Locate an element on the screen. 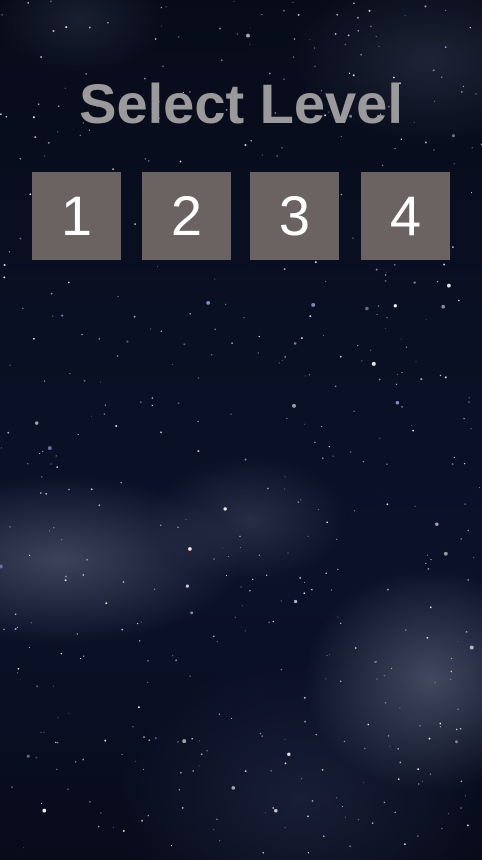 The image size is (482, 860). level-4-button: 4 is located at coordinates (405, 216).